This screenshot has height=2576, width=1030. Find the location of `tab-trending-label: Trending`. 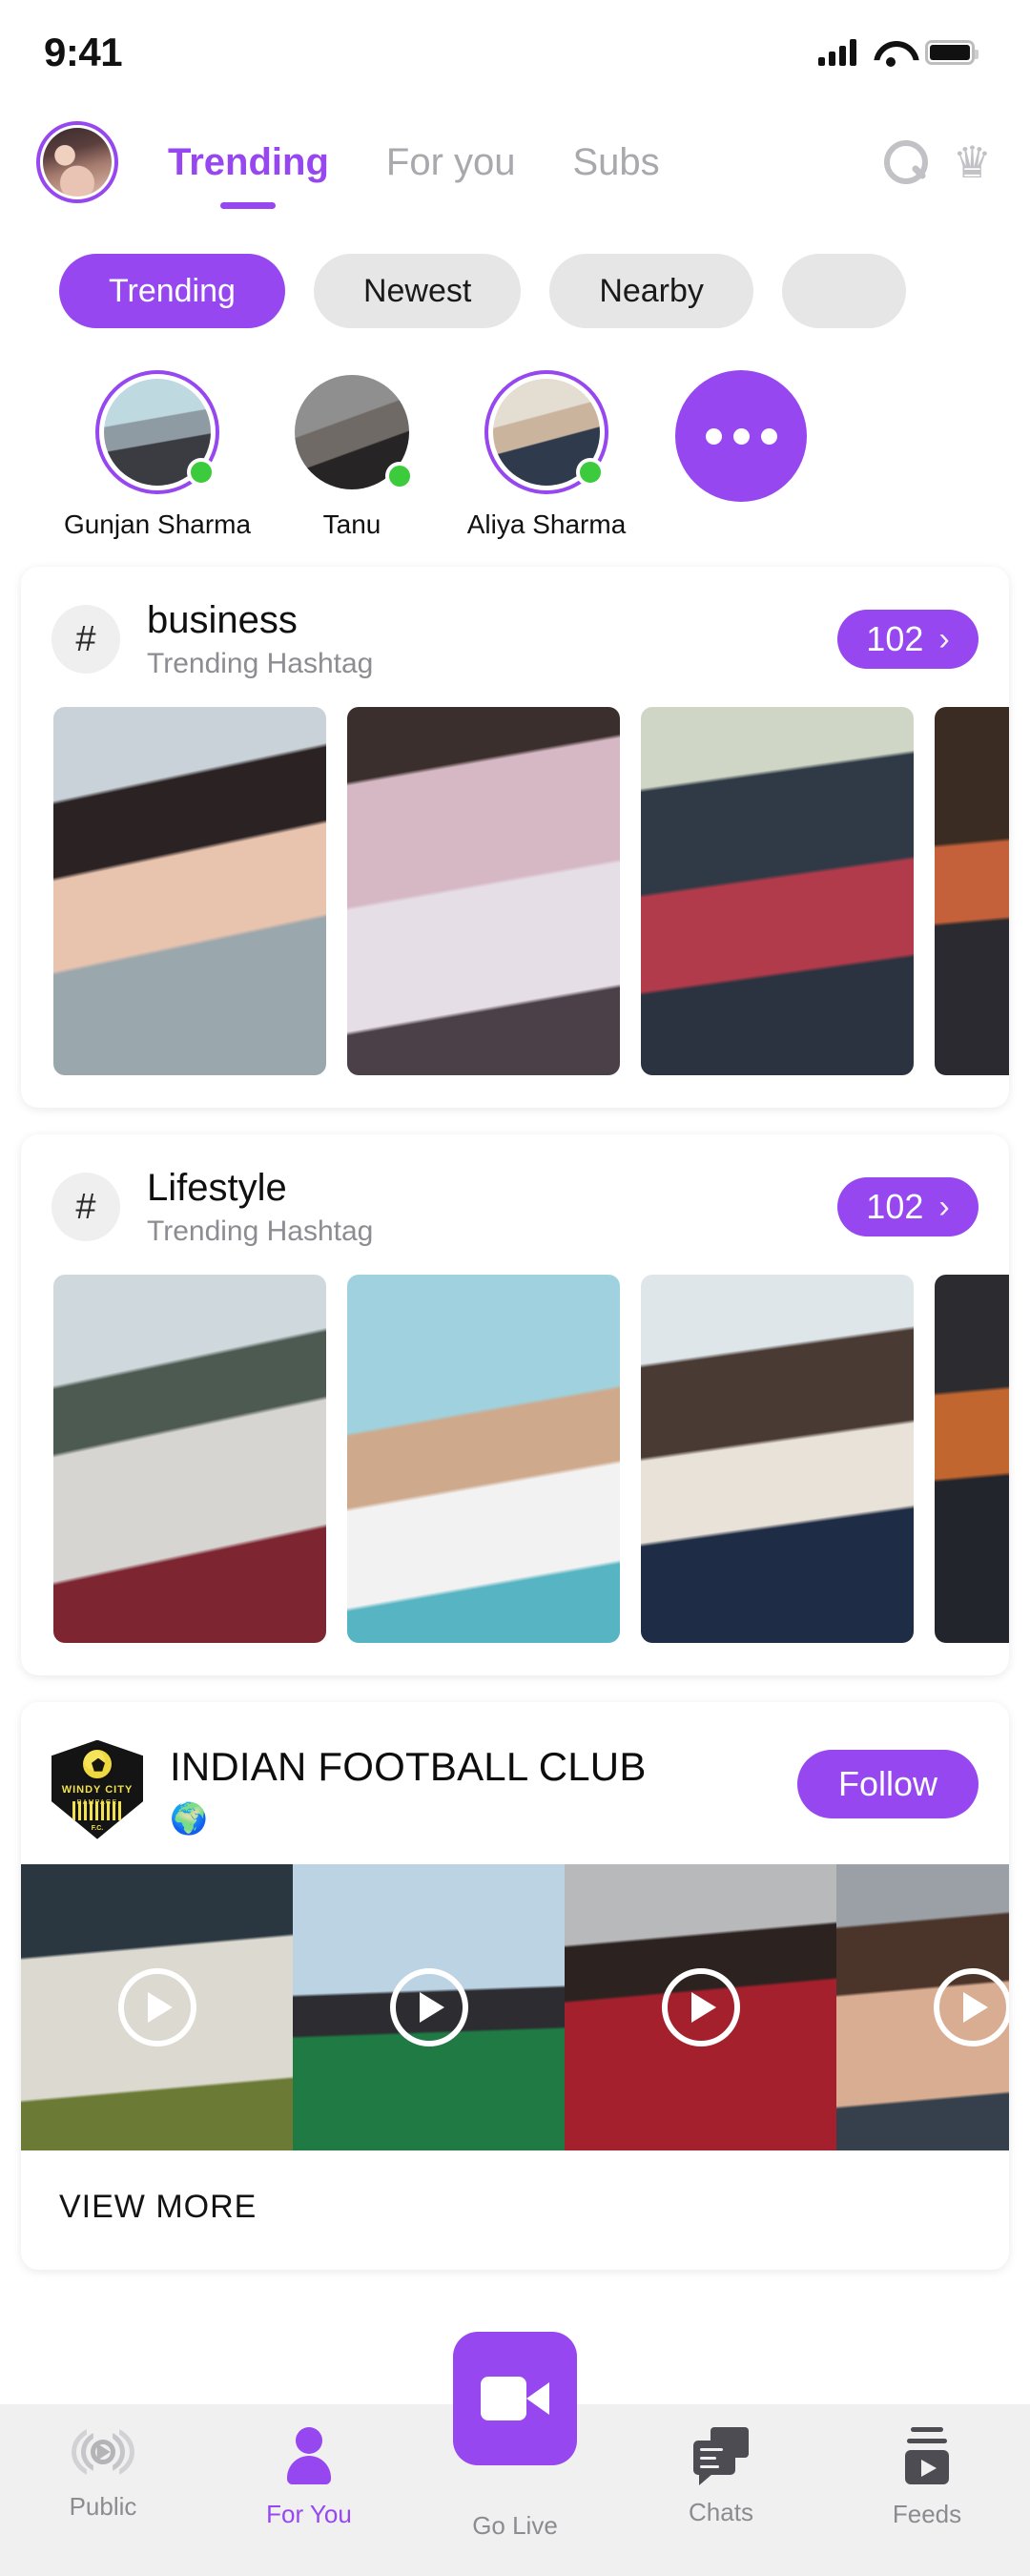

tab-trending-label: Trending is located at coordinates (248, 161).